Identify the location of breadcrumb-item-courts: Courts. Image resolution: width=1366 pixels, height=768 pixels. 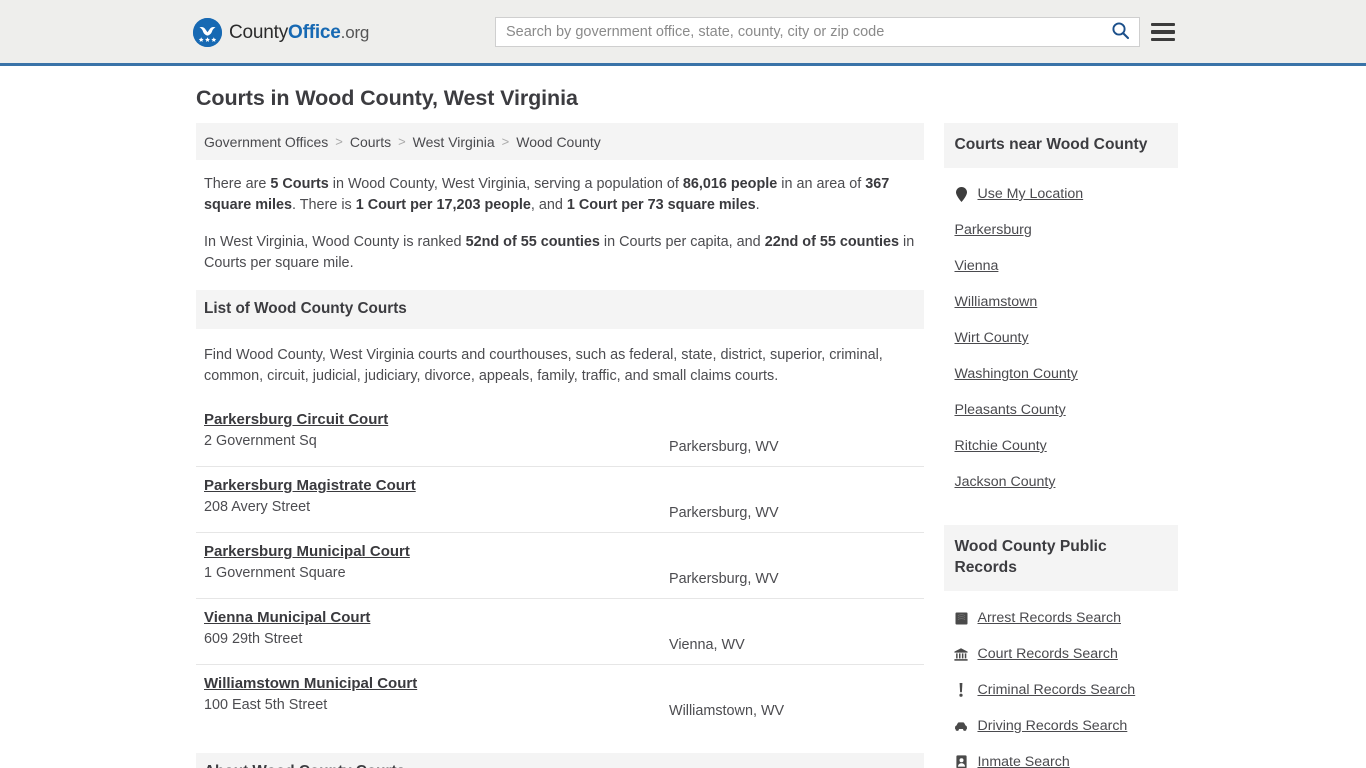
(370, 142).